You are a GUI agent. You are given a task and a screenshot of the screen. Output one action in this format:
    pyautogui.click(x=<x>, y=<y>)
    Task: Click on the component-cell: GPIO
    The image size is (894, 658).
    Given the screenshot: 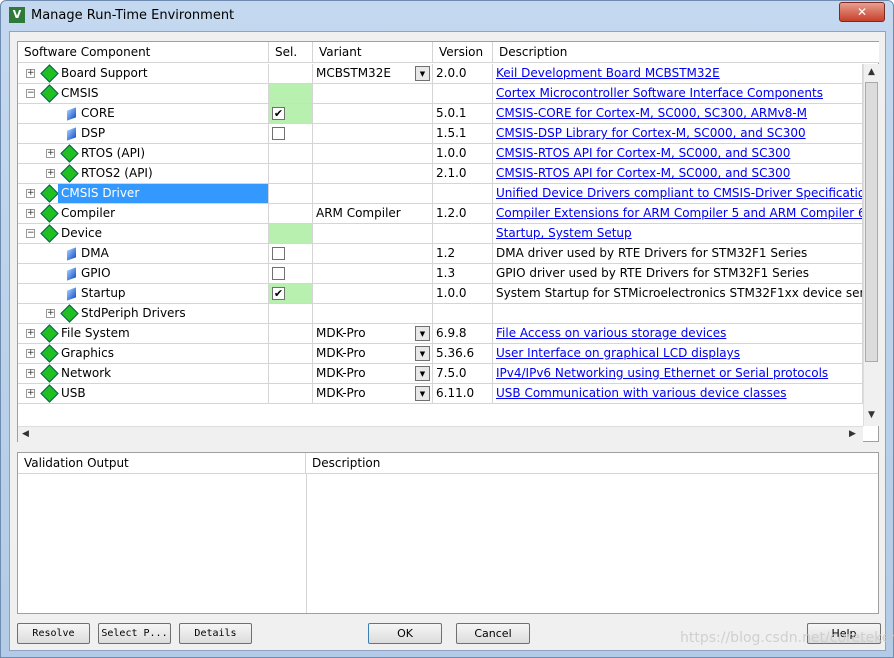 What is the action you would take?
    pyautogui.click(x=143, y=274)
    